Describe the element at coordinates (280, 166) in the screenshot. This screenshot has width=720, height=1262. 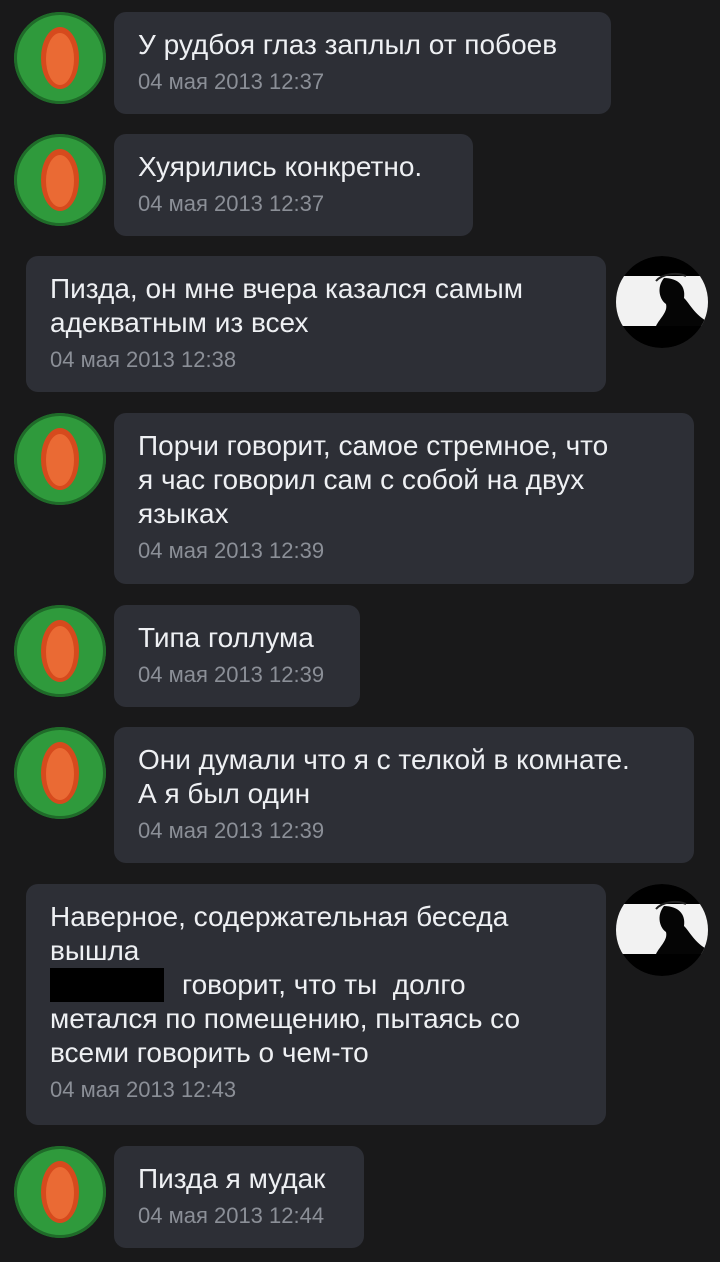
I see `message-text: Хуярились конкретно.` at that location.